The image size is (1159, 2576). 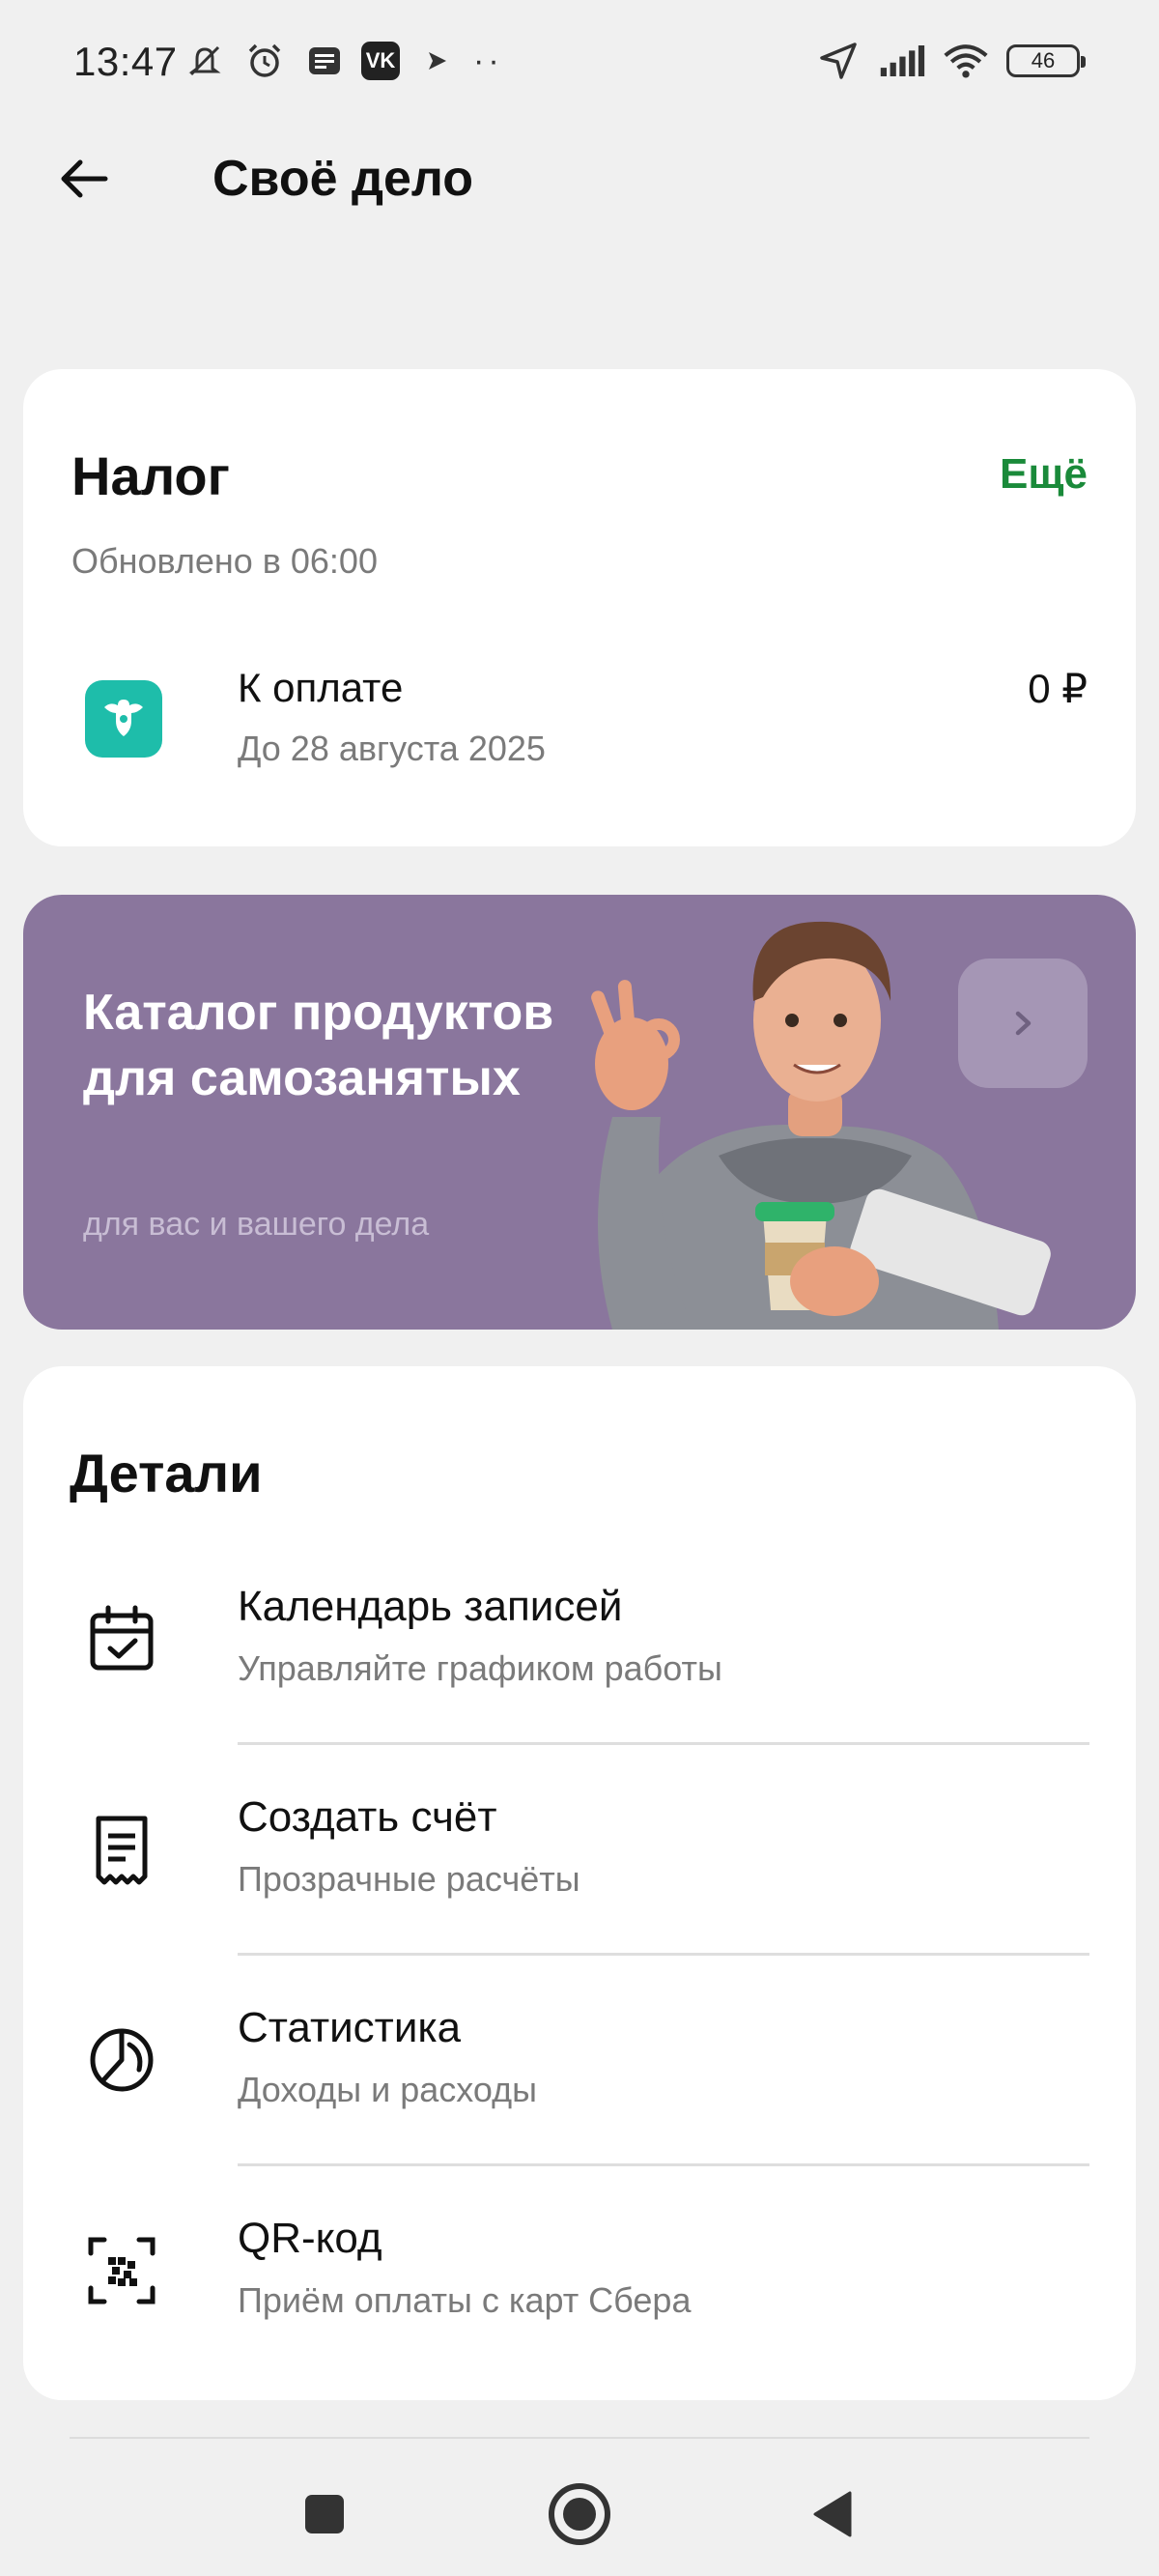 What do you see at coordinates (480, 1668) in the screenshot?
I see `detail-item-subtitle: Управляйте графиком работы` at bounding box center [480, 1668].